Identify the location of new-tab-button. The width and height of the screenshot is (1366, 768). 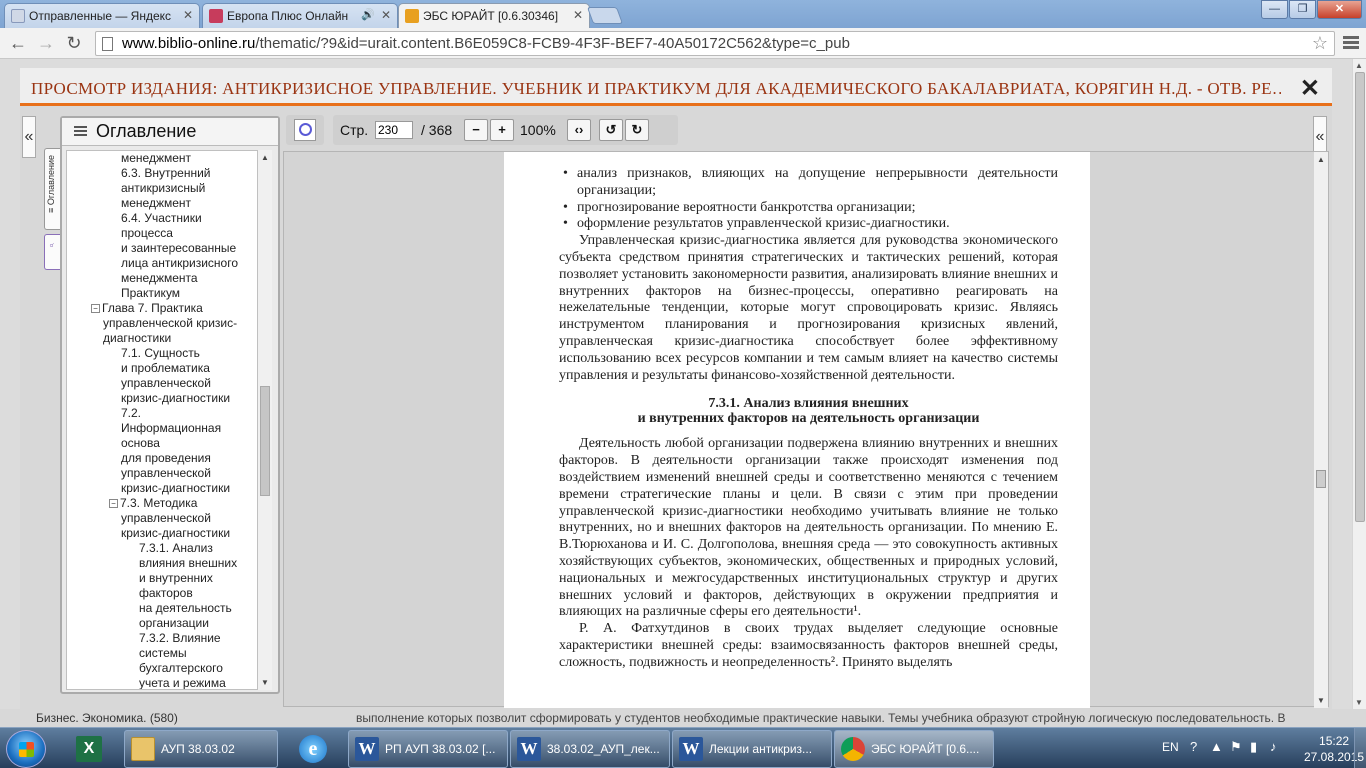
(605, 15).